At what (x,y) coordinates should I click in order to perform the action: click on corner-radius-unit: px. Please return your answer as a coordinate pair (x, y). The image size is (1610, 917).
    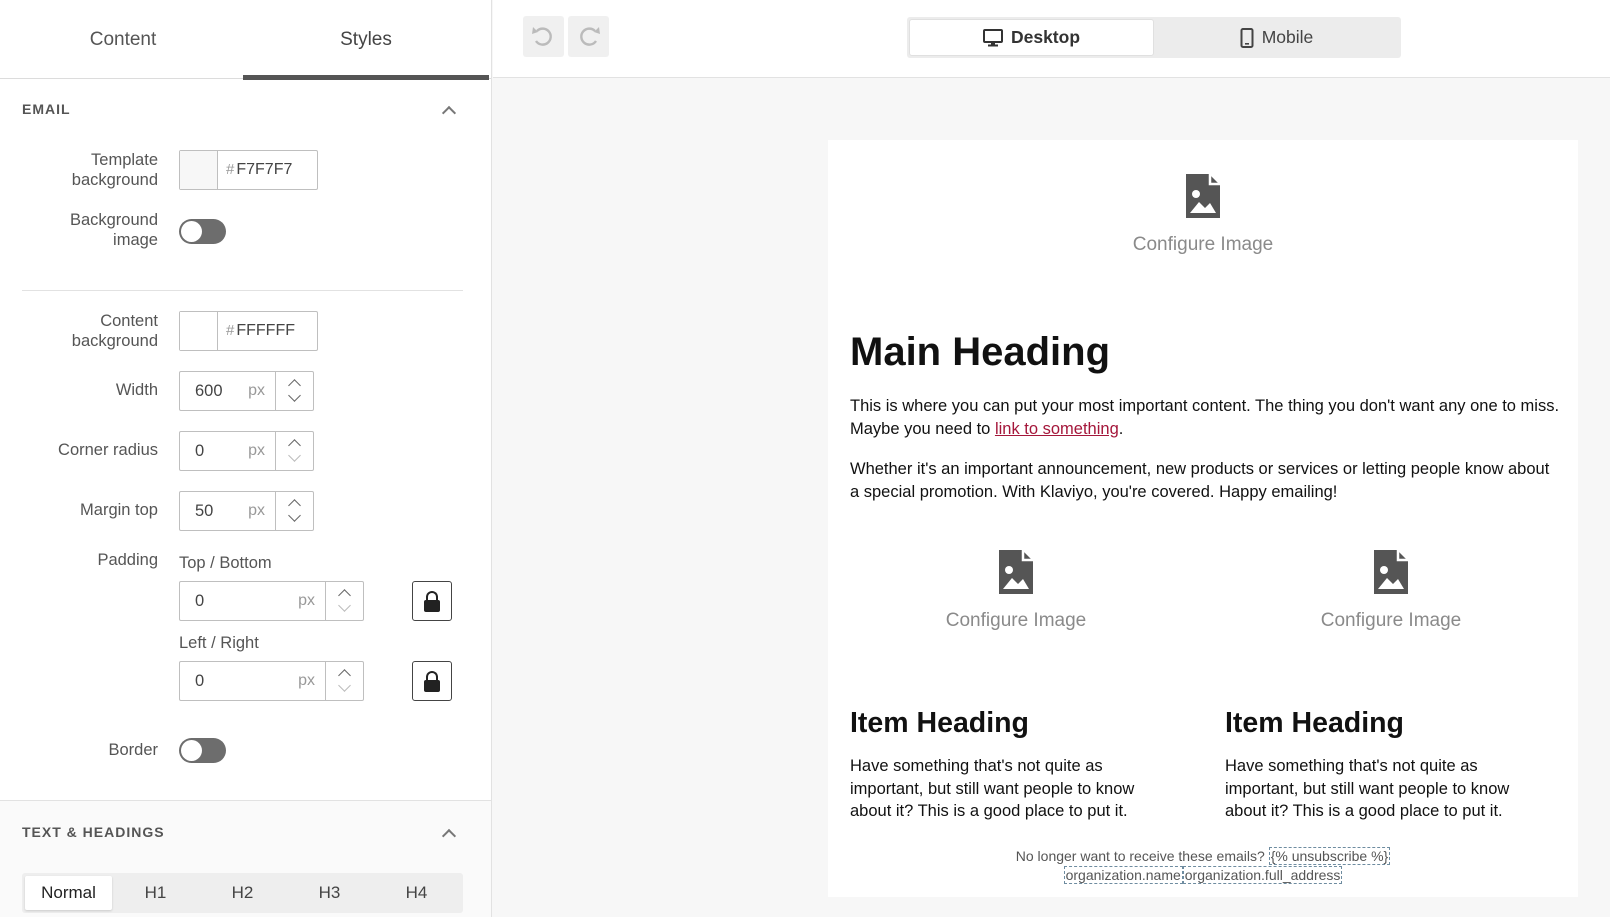
    Looking at the image, I should click on (256, 450).